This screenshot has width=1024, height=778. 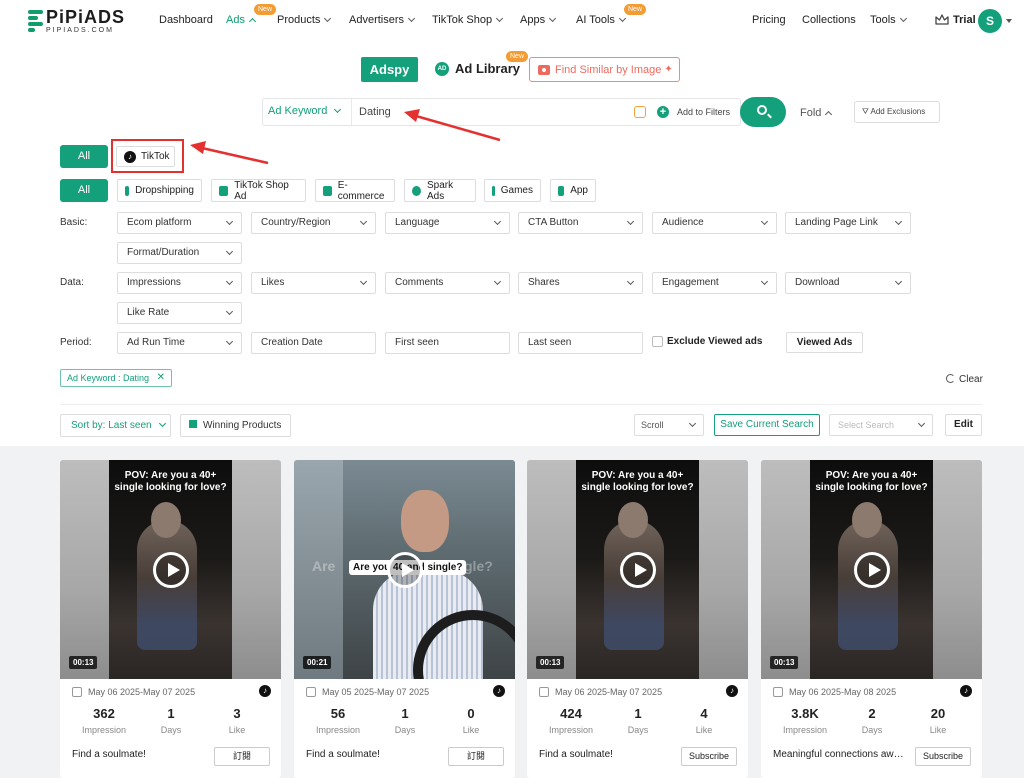 I want to click on trial-label: Trial, so click(x=964, y=20).